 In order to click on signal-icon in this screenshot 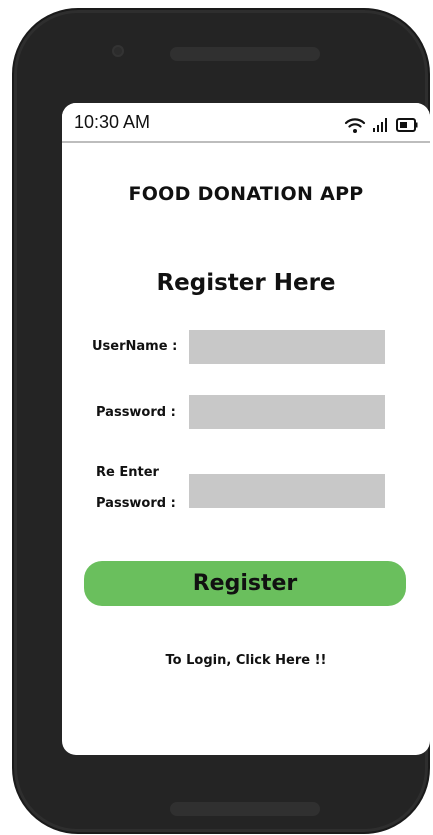, I will do `click(380, 125)`.